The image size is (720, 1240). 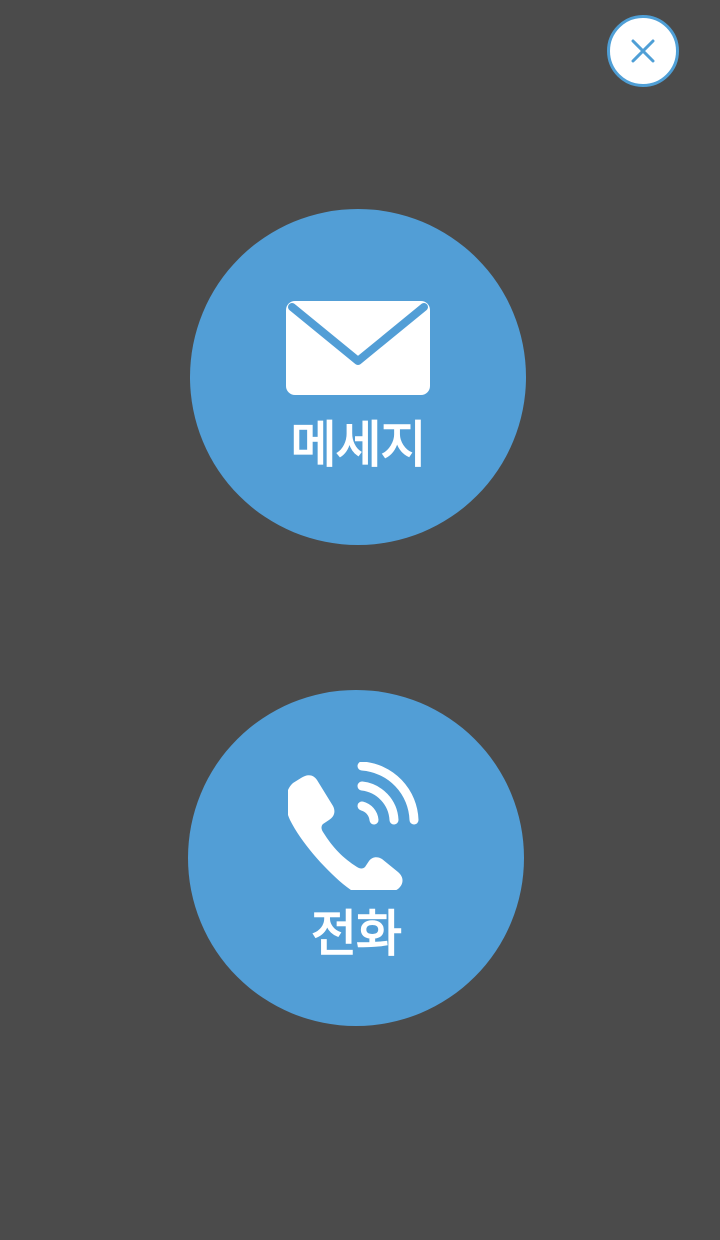 I want to click on call-button: 전화, so click(x=356, y=858).